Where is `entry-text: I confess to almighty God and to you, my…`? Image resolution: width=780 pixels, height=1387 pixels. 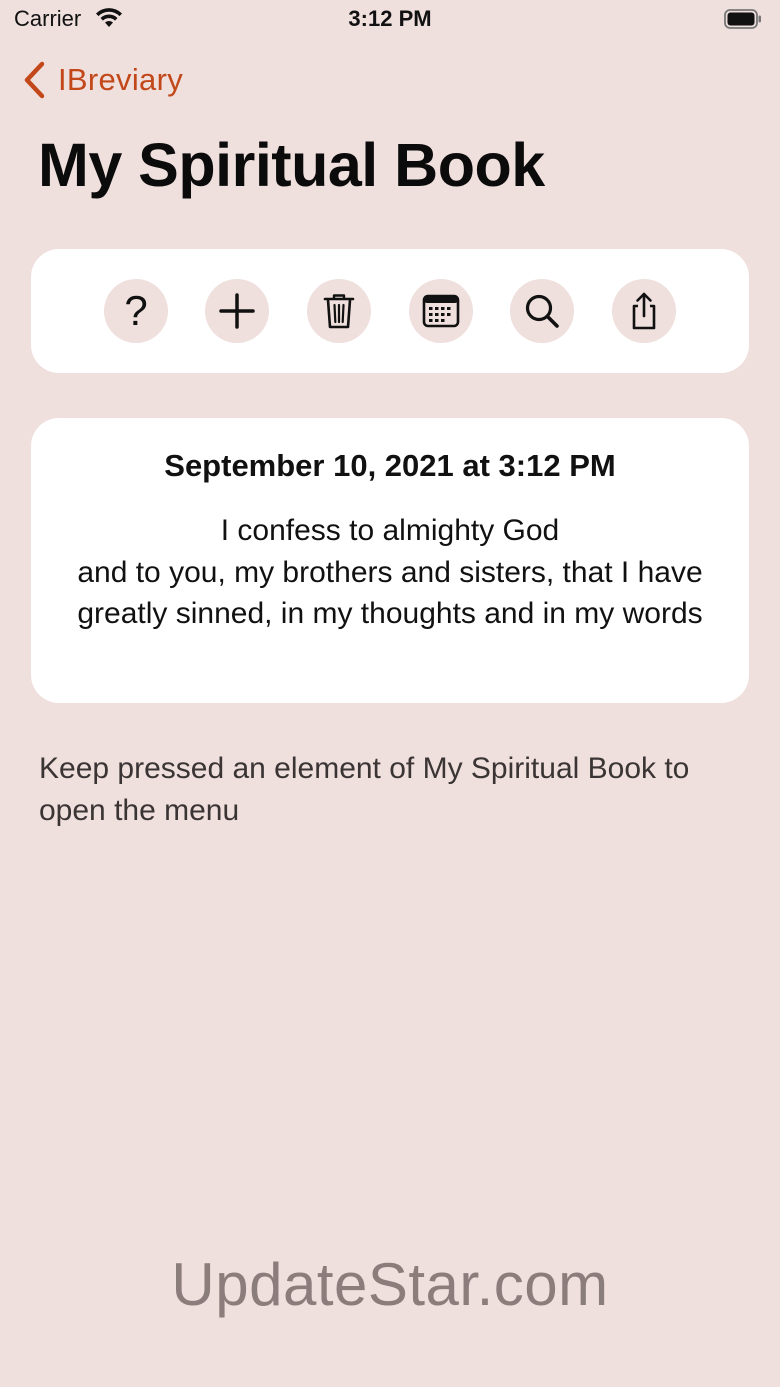 entry-text: I confess to almighty God and to you, my… is located at coordinates (390, 572).